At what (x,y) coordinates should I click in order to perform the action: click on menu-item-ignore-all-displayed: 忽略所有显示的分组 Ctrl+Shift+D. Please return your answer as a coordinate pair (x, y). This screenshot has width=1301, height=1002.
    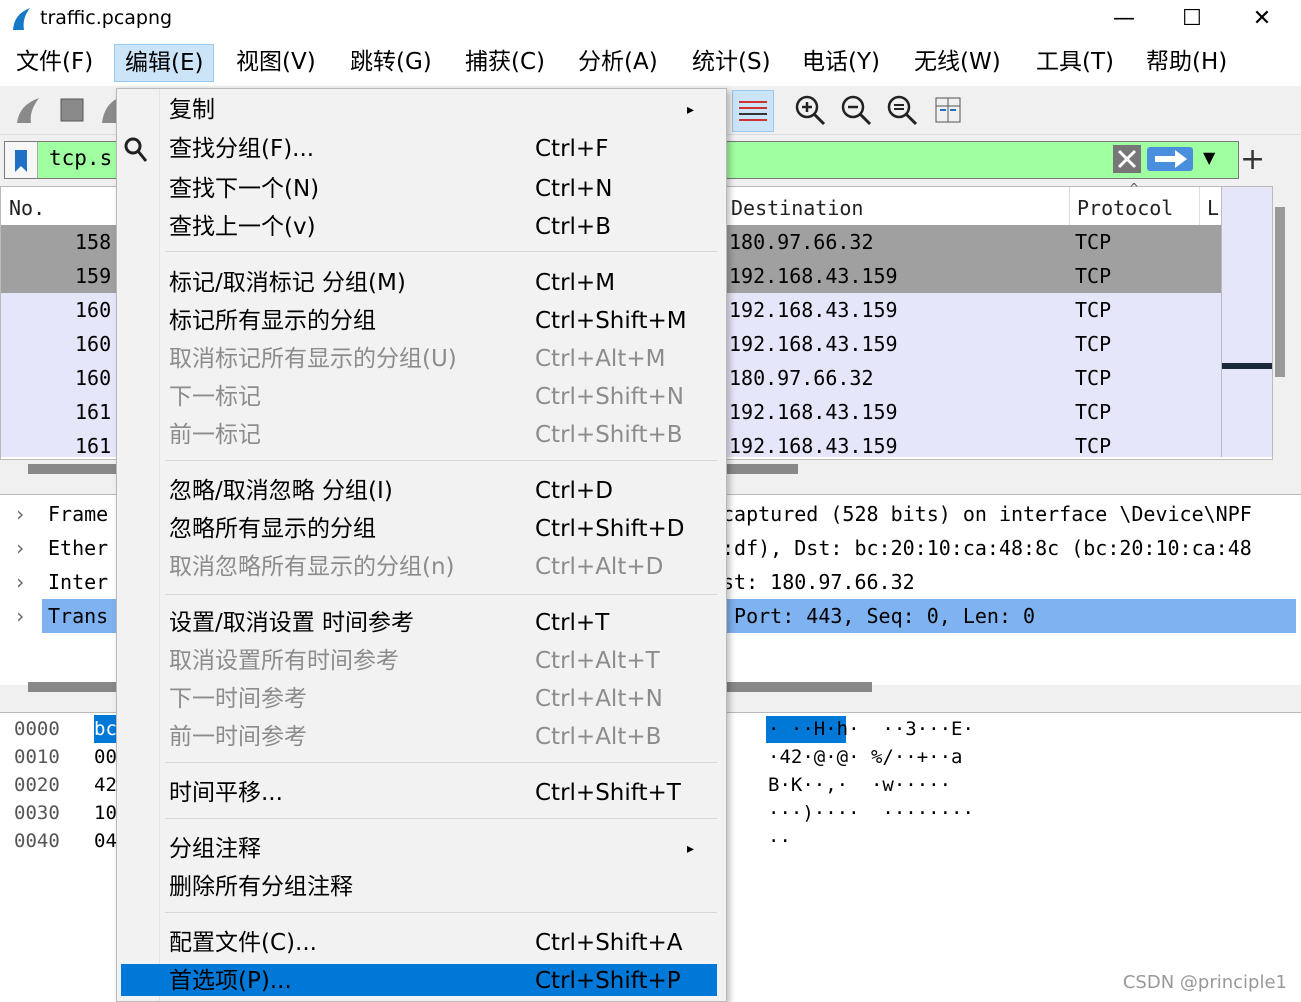
    Looking at the image, I should click on (421, 529).